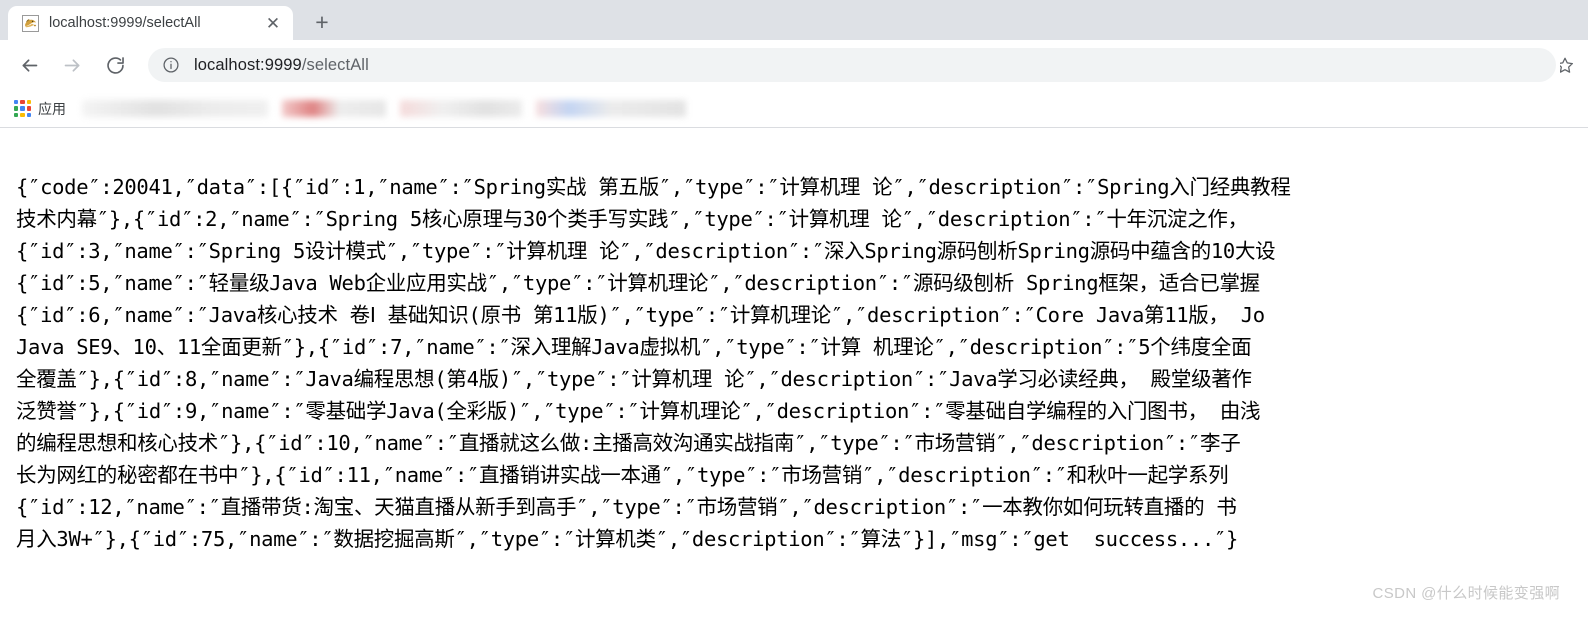  Describe the element at coordinates (248, 64) in the screenshot. I see `url-host: localhost:9999` at that location.